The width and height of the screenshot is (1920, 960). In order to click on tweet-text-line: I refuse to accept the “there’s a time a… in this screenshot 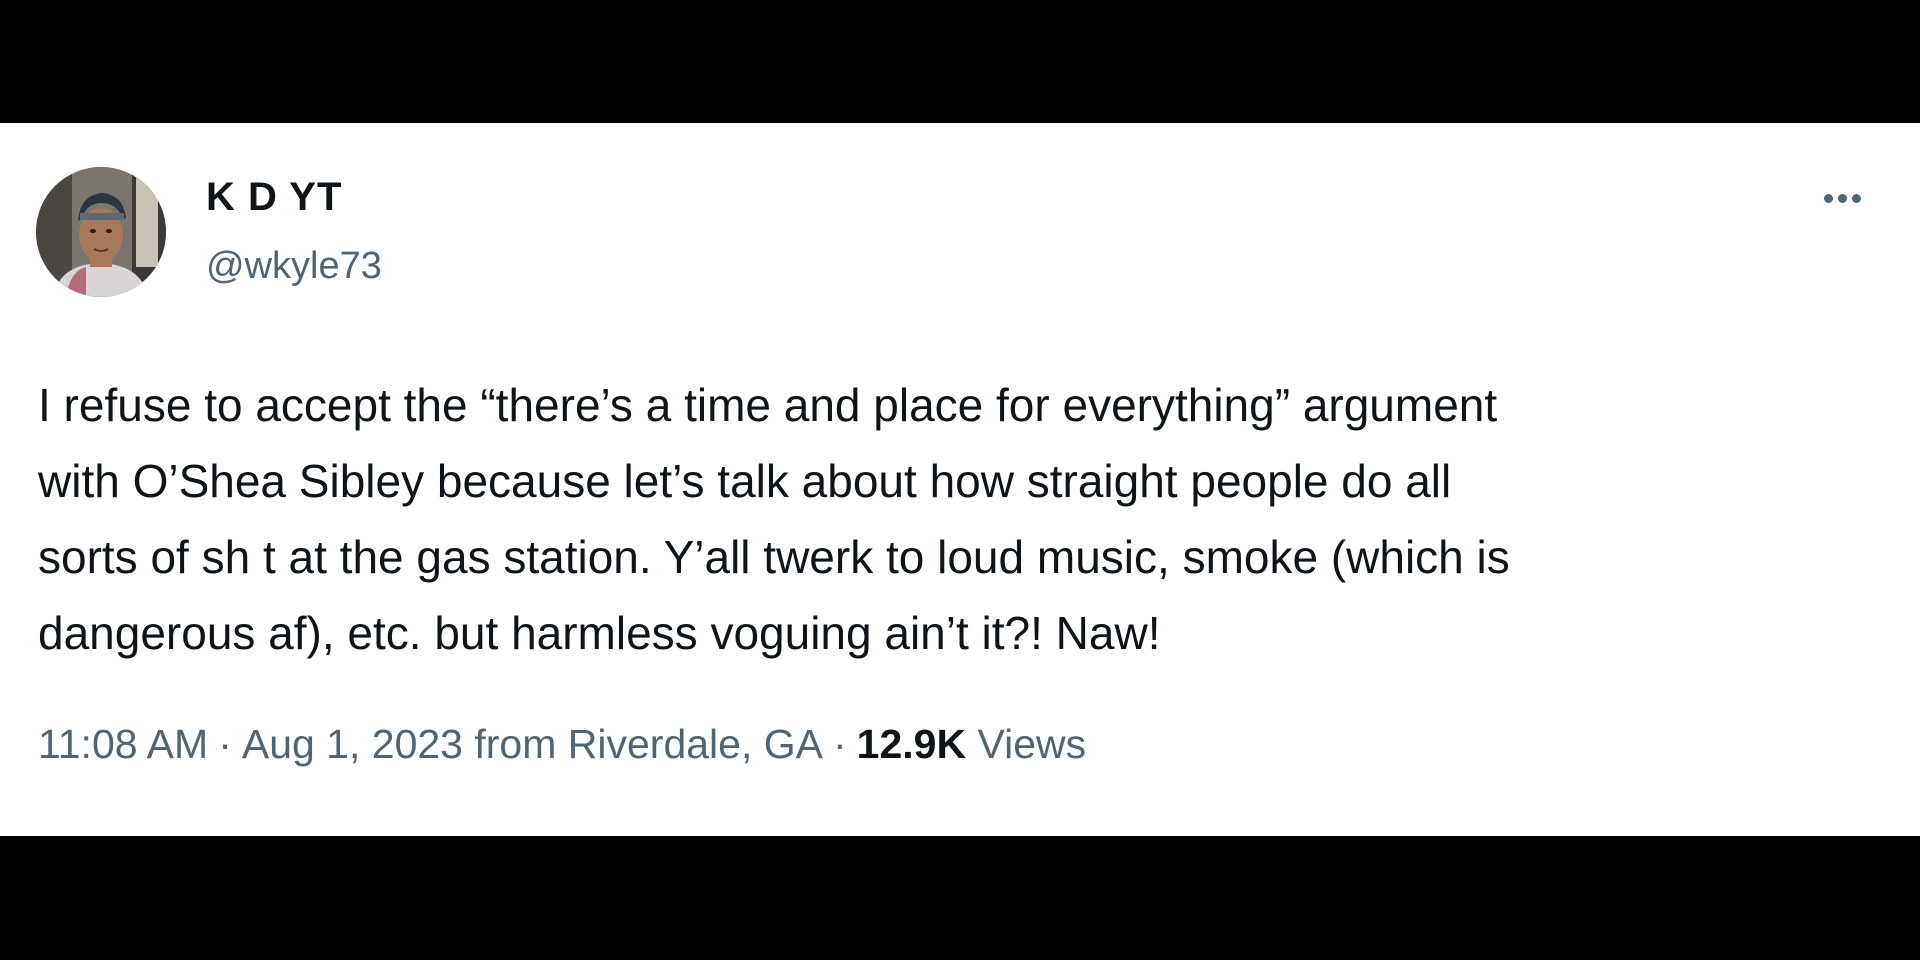, I will do `click(768, 405)`.